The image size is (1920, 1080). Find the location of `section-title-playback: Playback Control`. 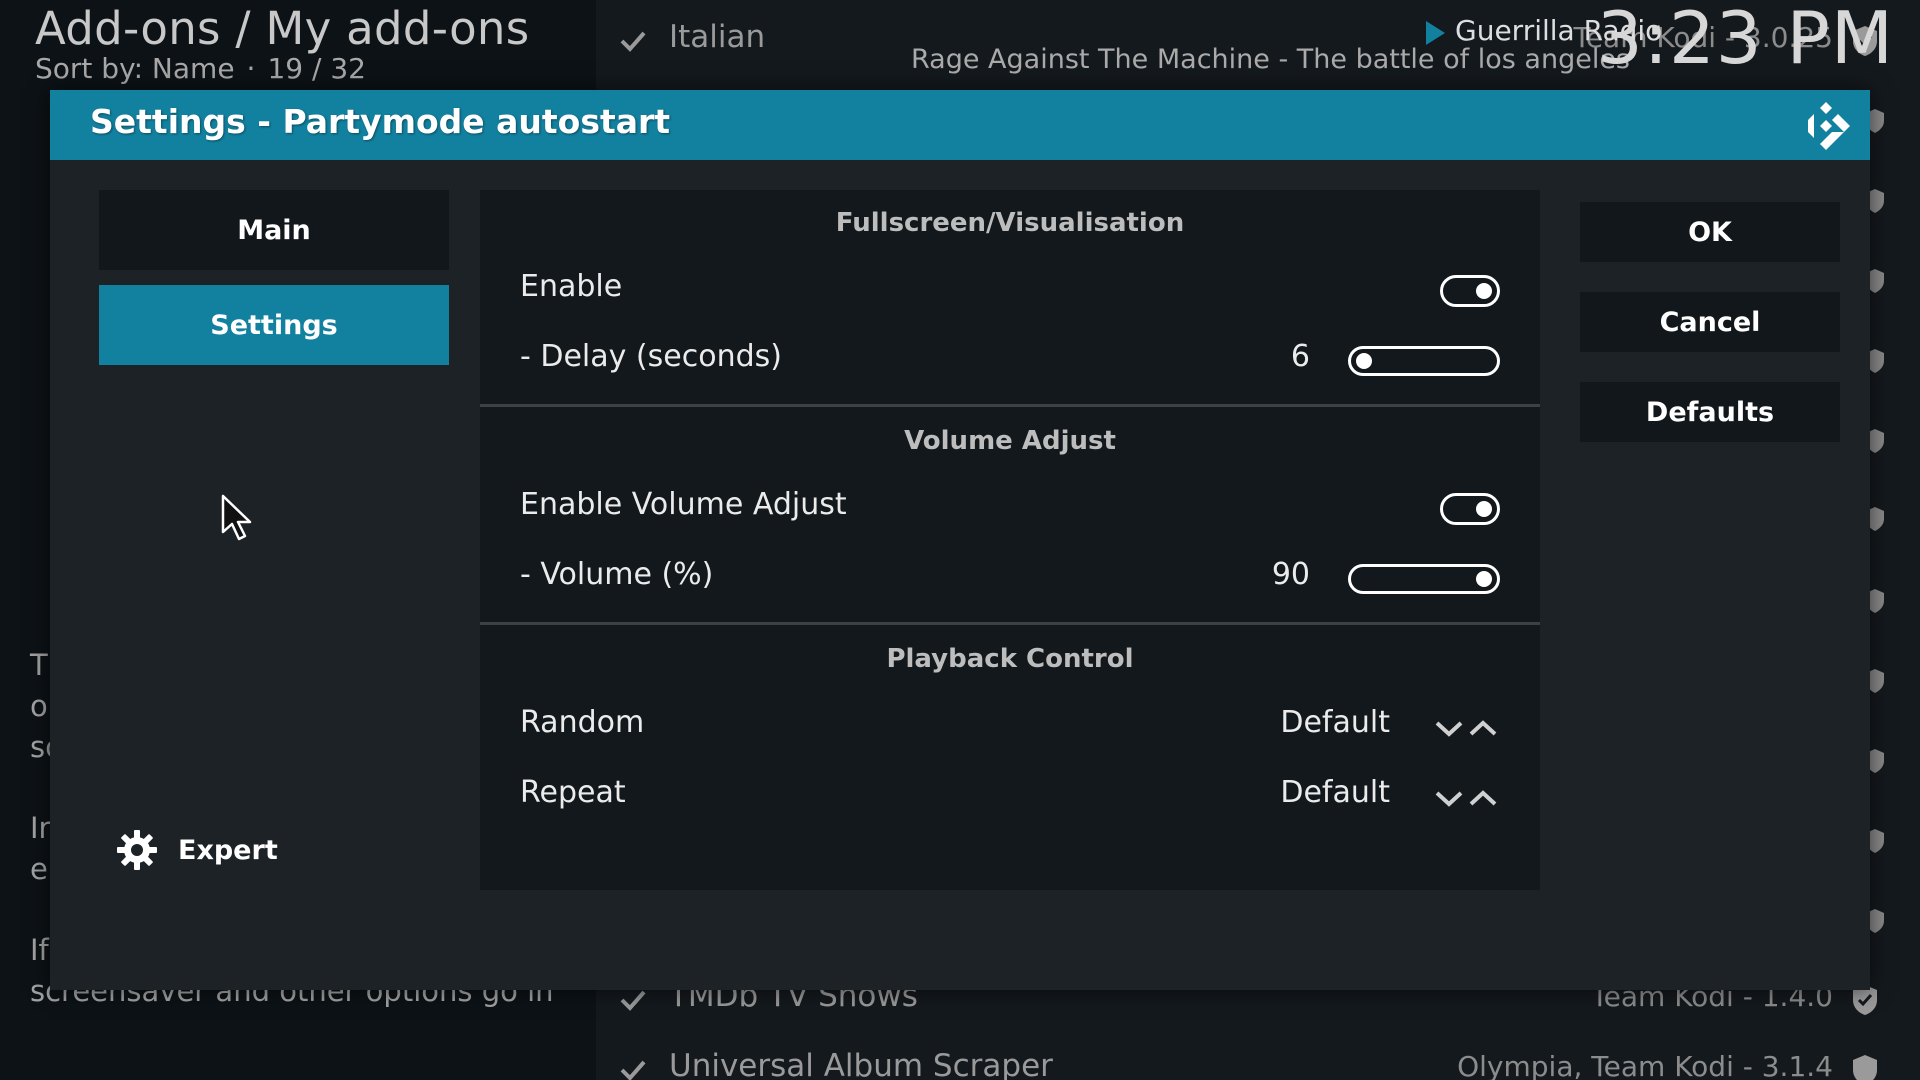

section-title-playback: Playback Control is located at coordinates (1010, 659).